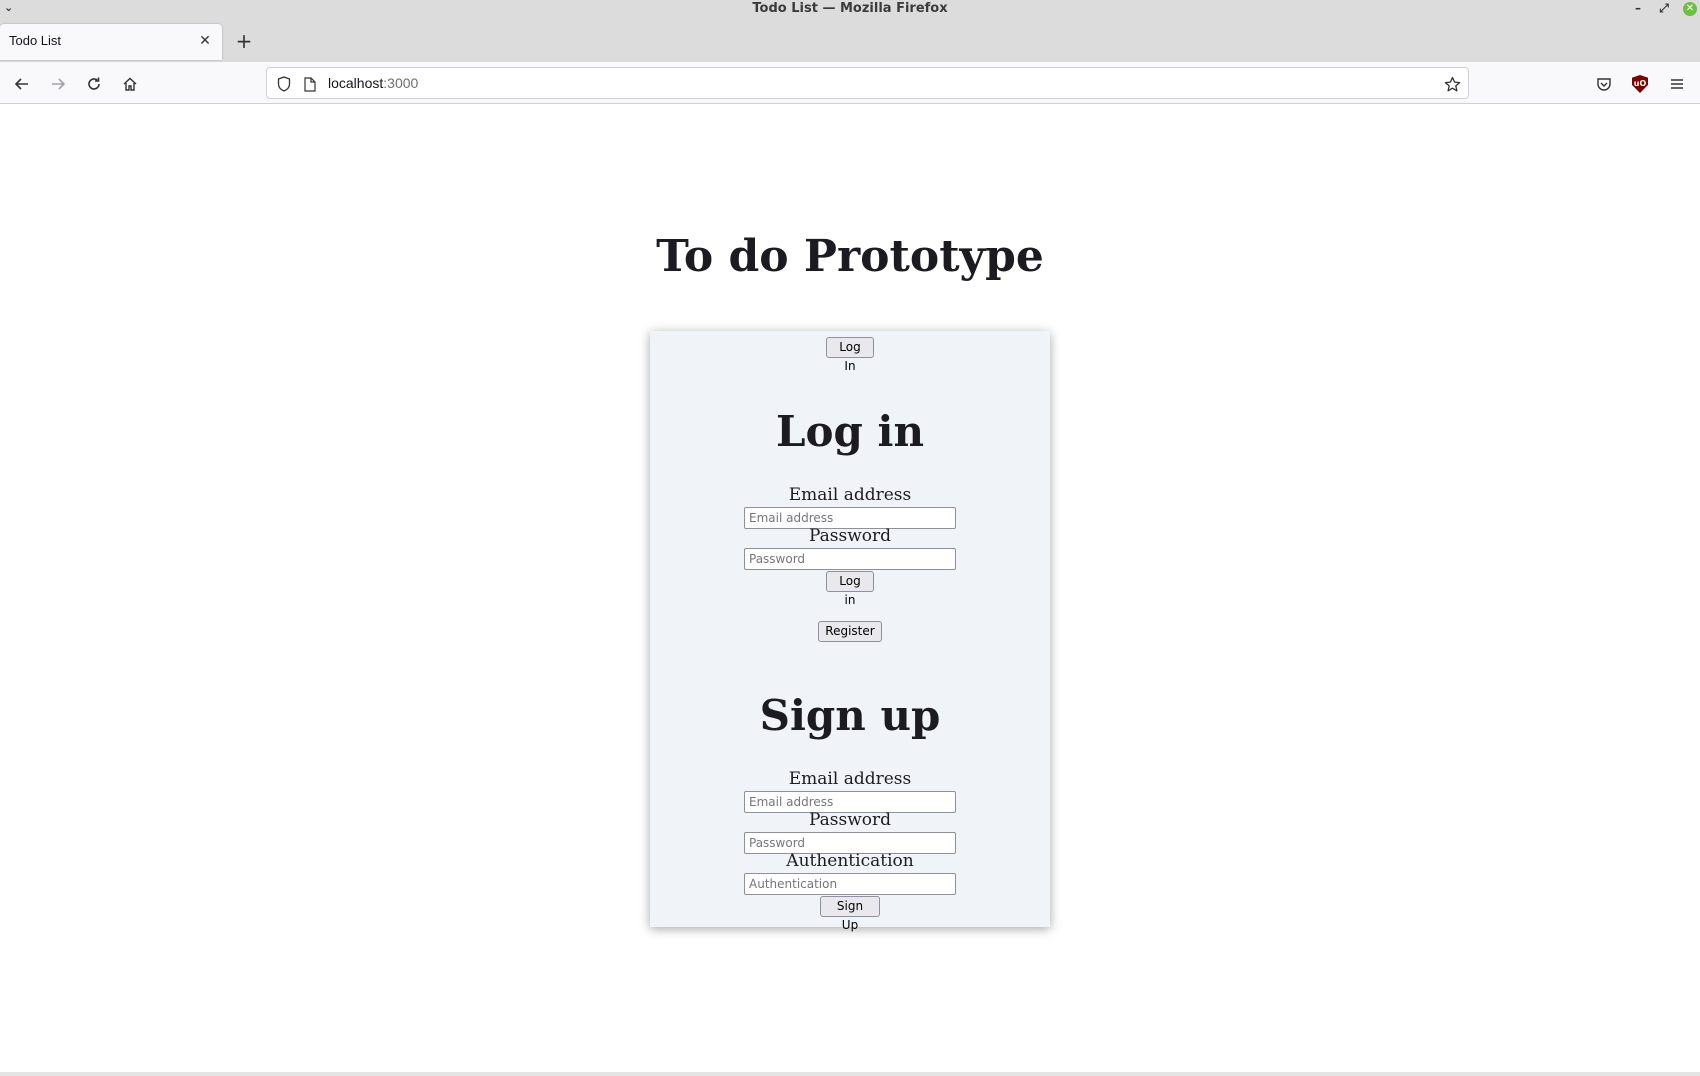  I want to click on login-email-label: Email address, so click(850, 495).